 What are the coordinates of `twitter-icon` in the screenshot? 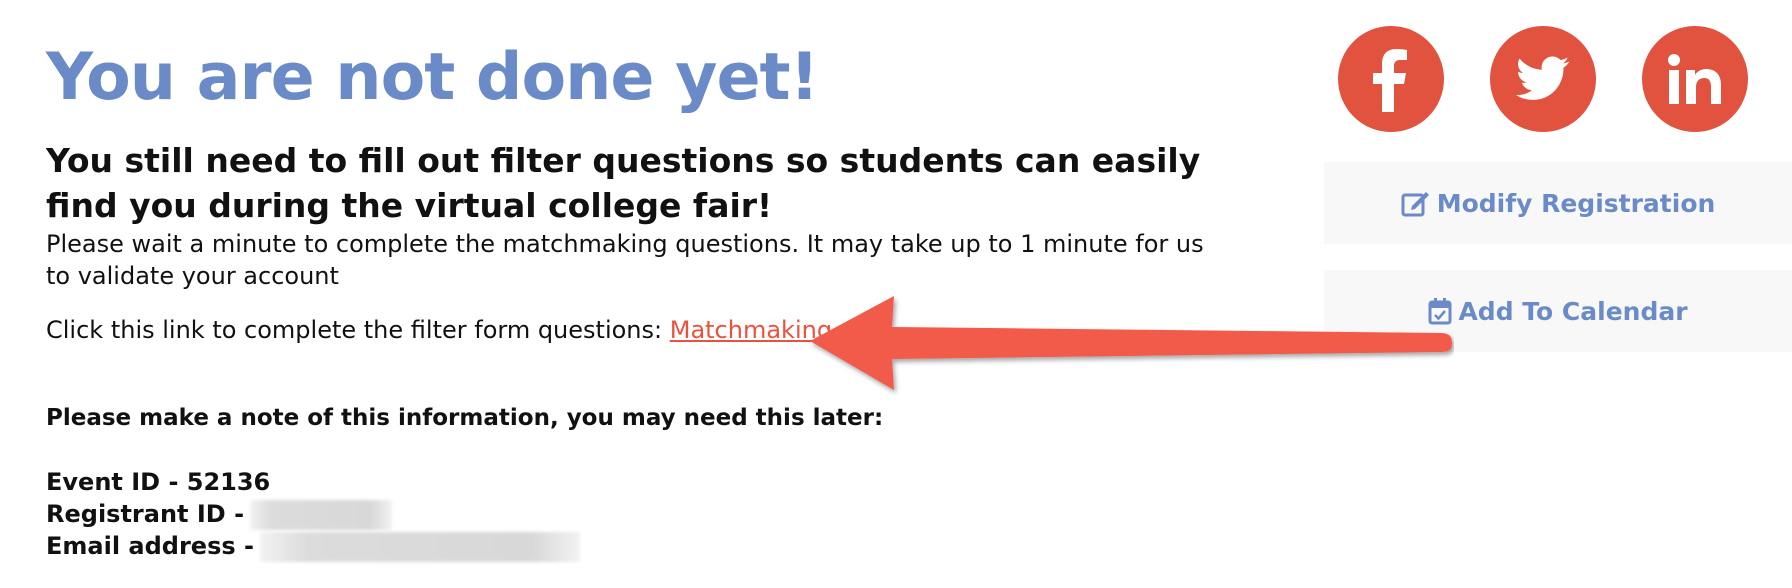 It's located at (1543, 78).